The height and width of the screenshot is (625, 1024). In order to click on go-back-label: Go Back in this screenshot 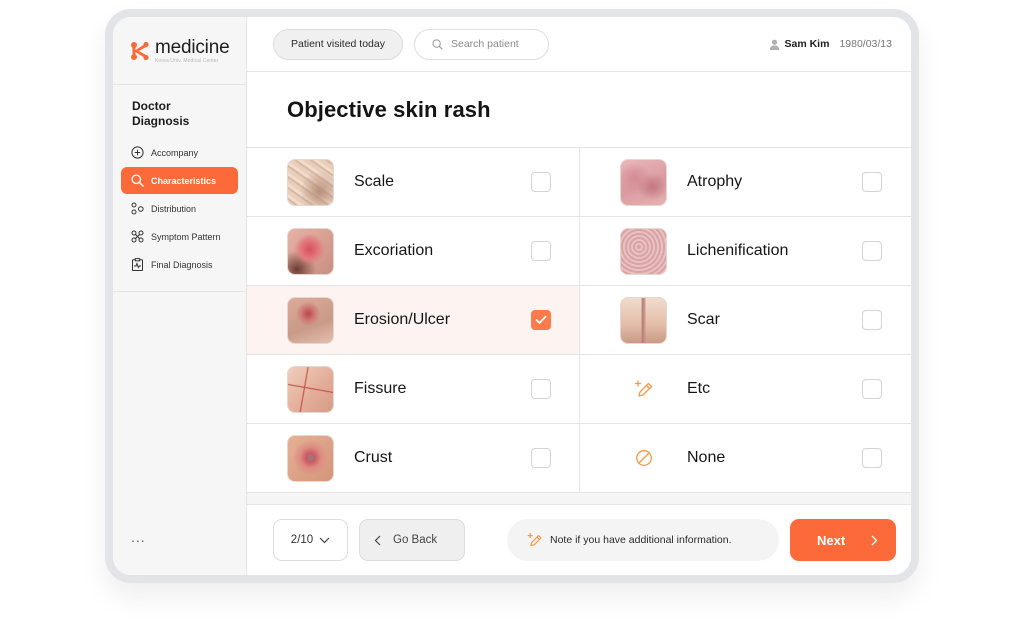, I will do `click(415, 540)`.